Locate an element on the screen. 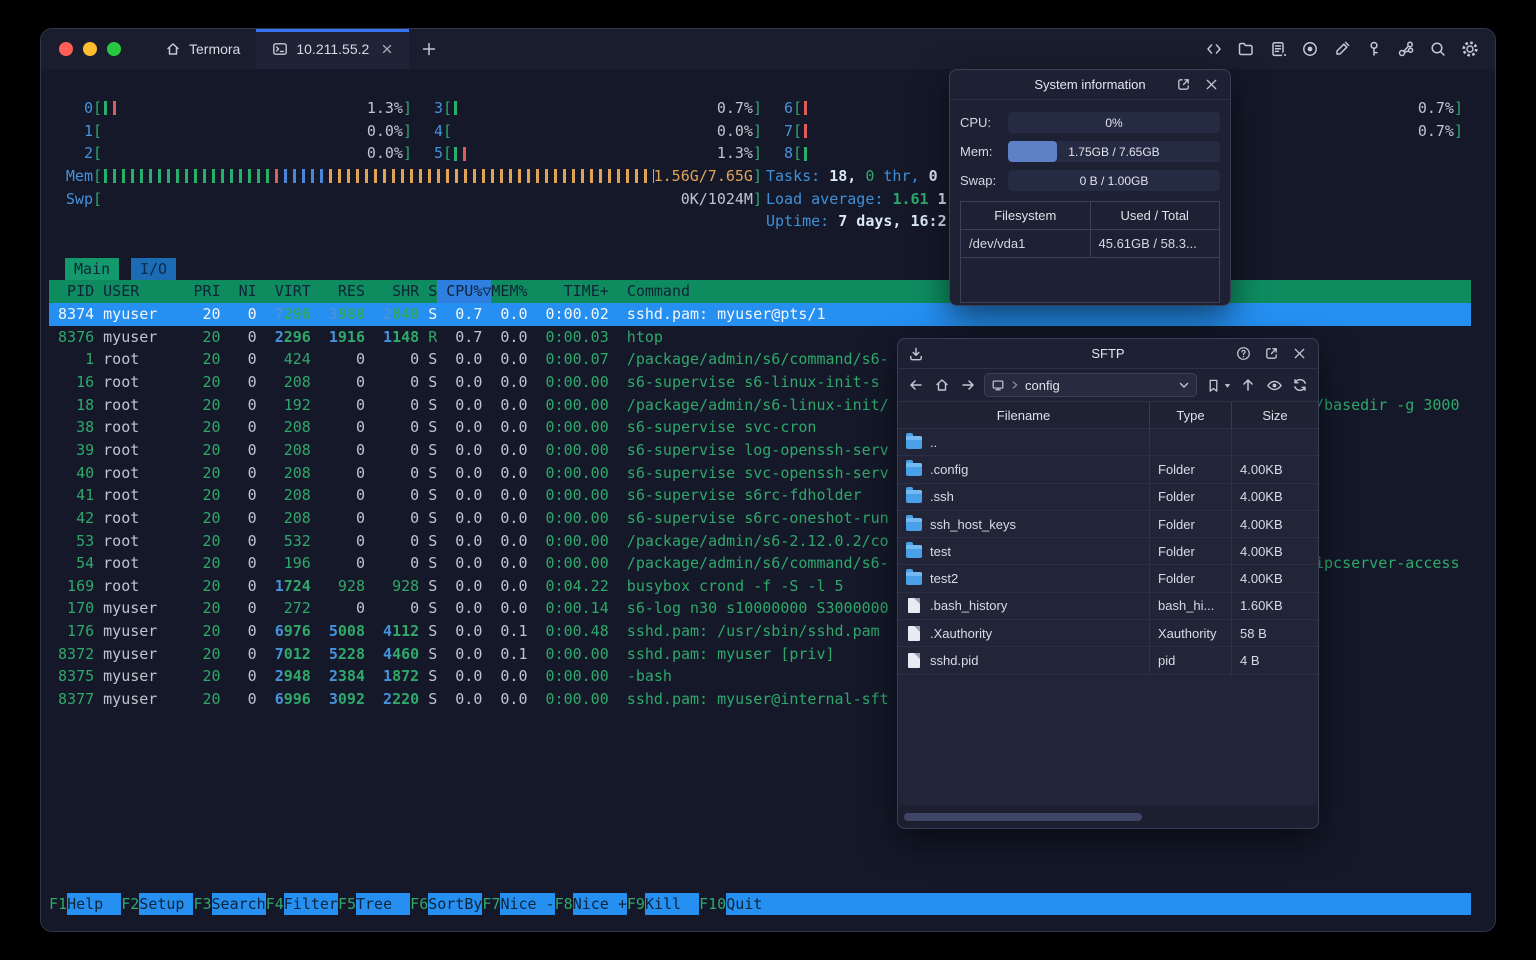  close-tab-icon is located at coordinates (387, 49).